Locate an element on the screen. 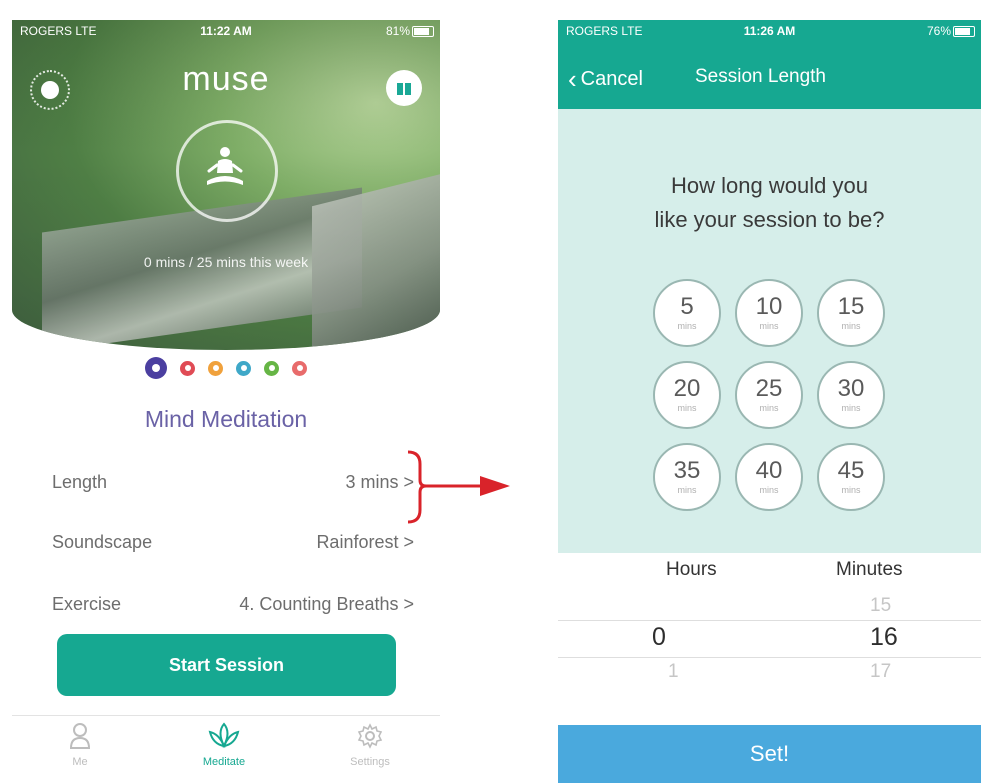 This screenshot has height=783, width=981. duration-value: 45 is located at coordinates (851, 470).